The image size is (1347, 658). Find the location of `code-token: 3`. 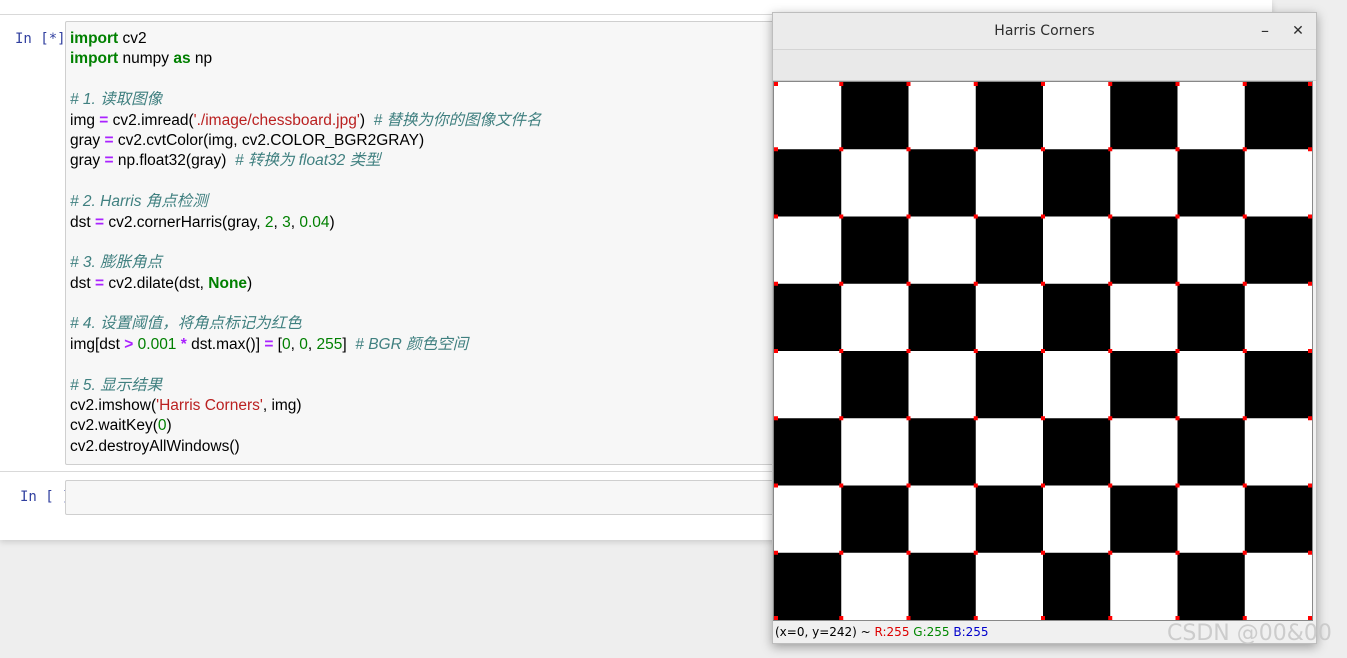

code-token: 3 is located at coordinates (286, 222).